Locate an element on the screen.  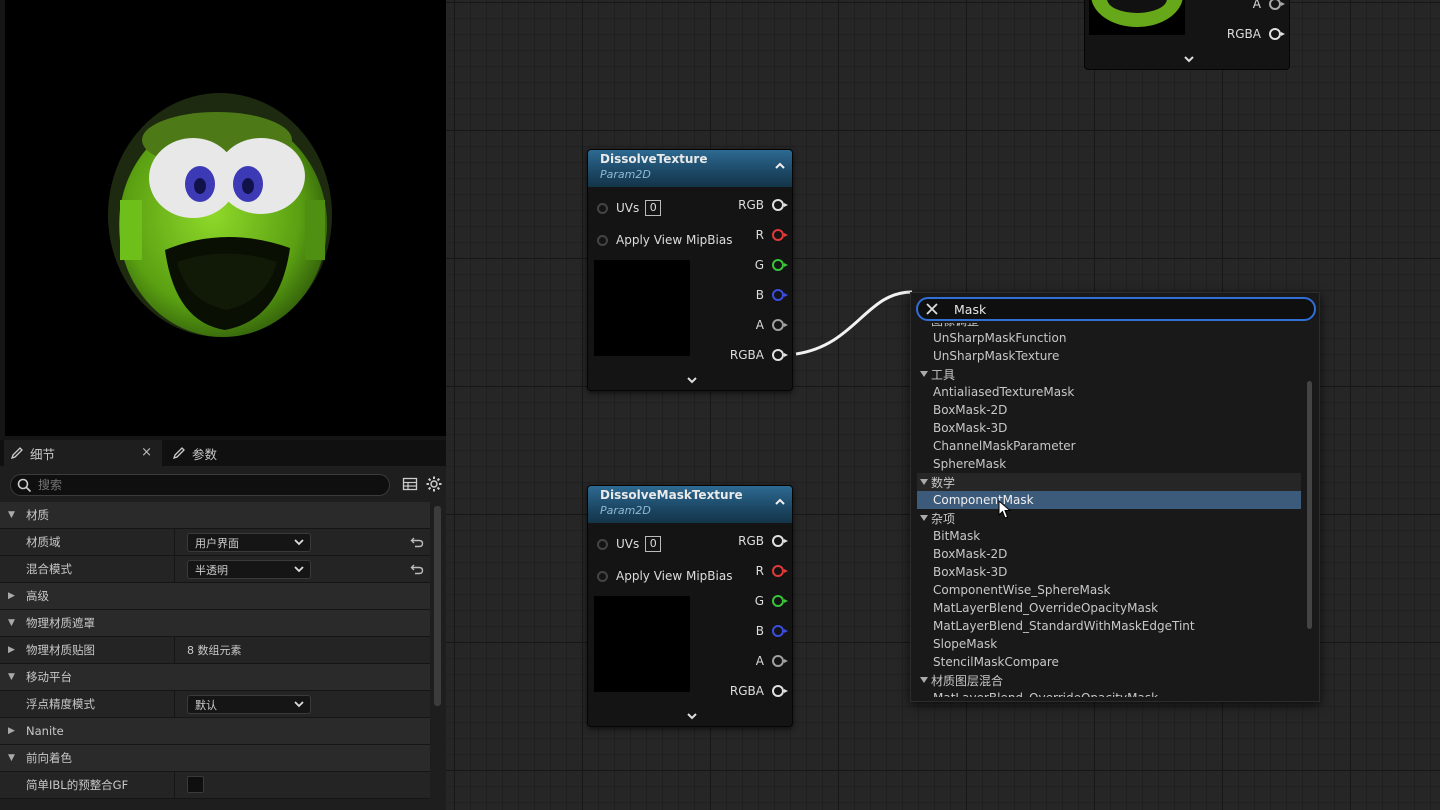
category-row: ▶ Nanite is located at coordinates (215, 731).